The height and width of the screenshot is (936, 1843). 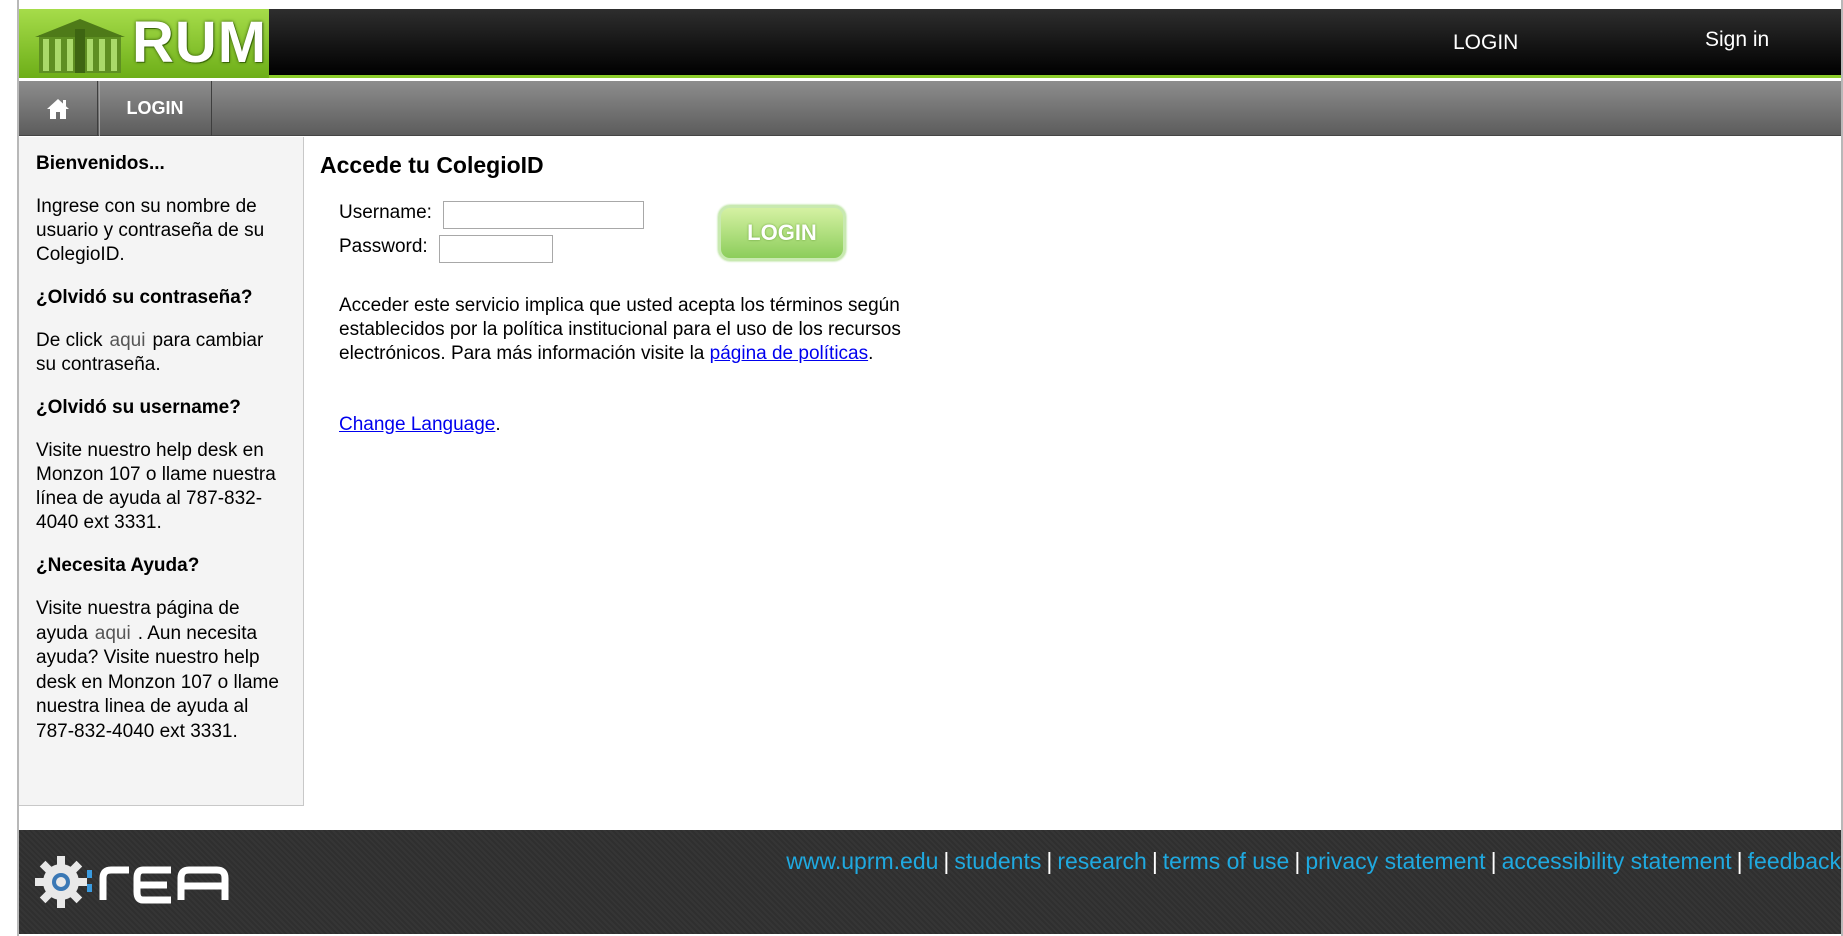 What do you see at coordinates (1485, 43) in the screenshot?
I see `header-login-link: LOGIN` at bounding box center [1485, 43].